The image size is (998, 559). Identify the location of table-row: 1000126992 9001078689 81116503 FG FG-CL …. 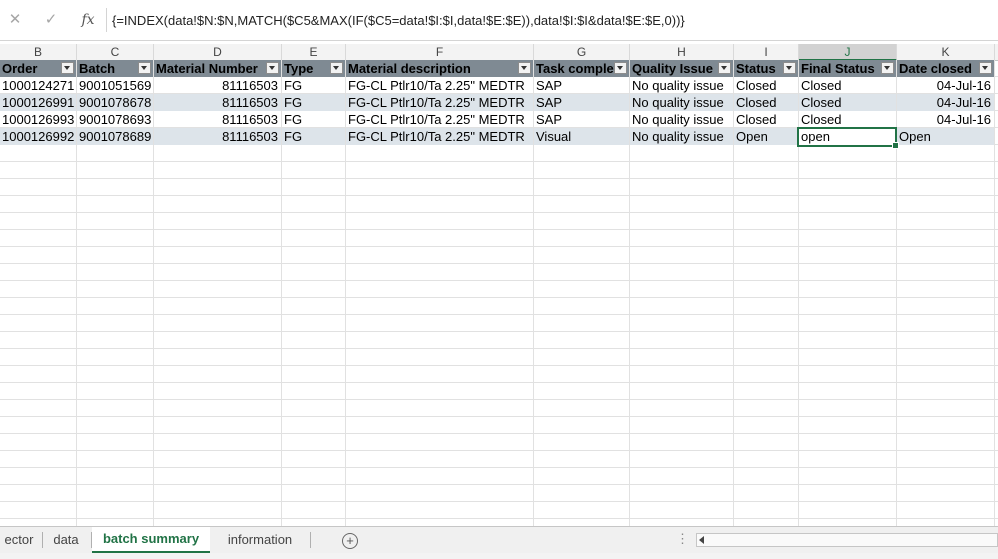
(499, 136).